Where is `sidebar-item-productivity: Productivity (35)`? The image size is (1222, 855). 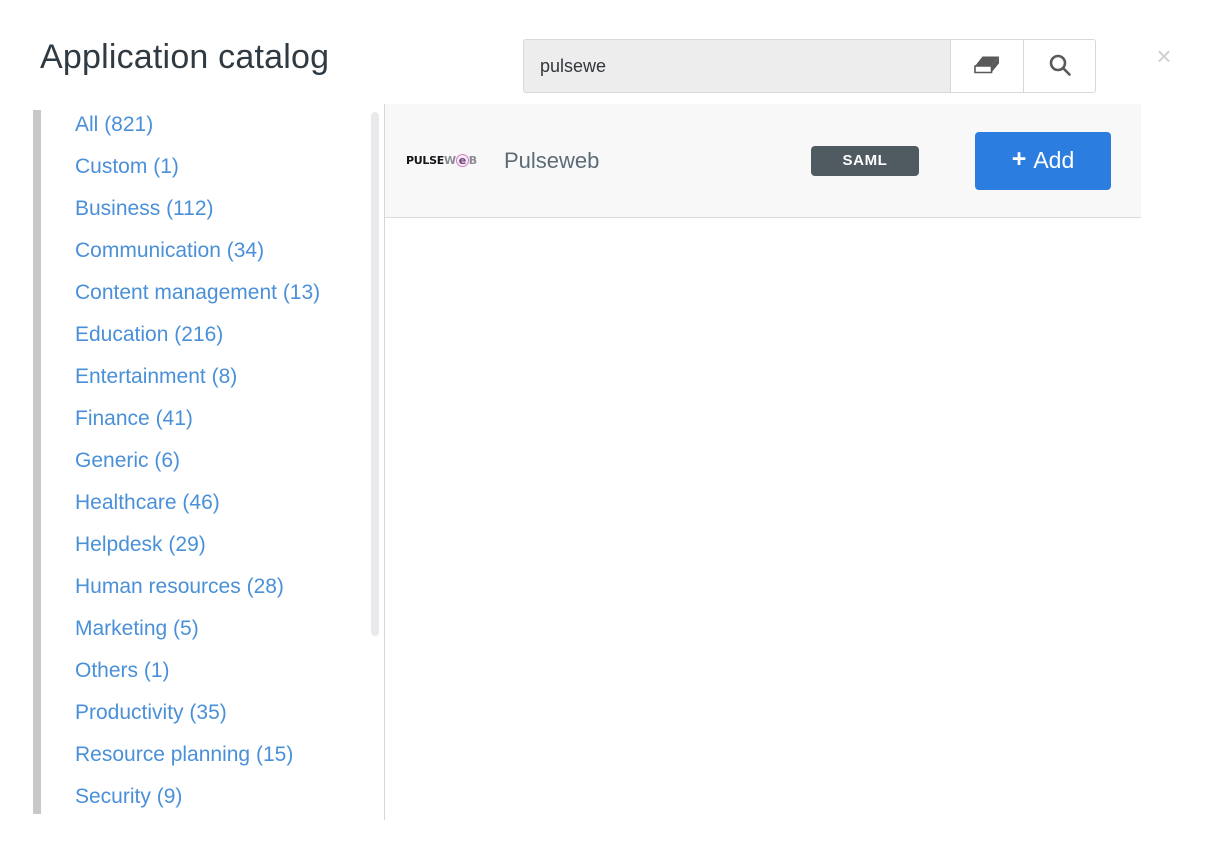
sidebar-item-productivity: Productivity (35) is located at coordinates (225, 713).